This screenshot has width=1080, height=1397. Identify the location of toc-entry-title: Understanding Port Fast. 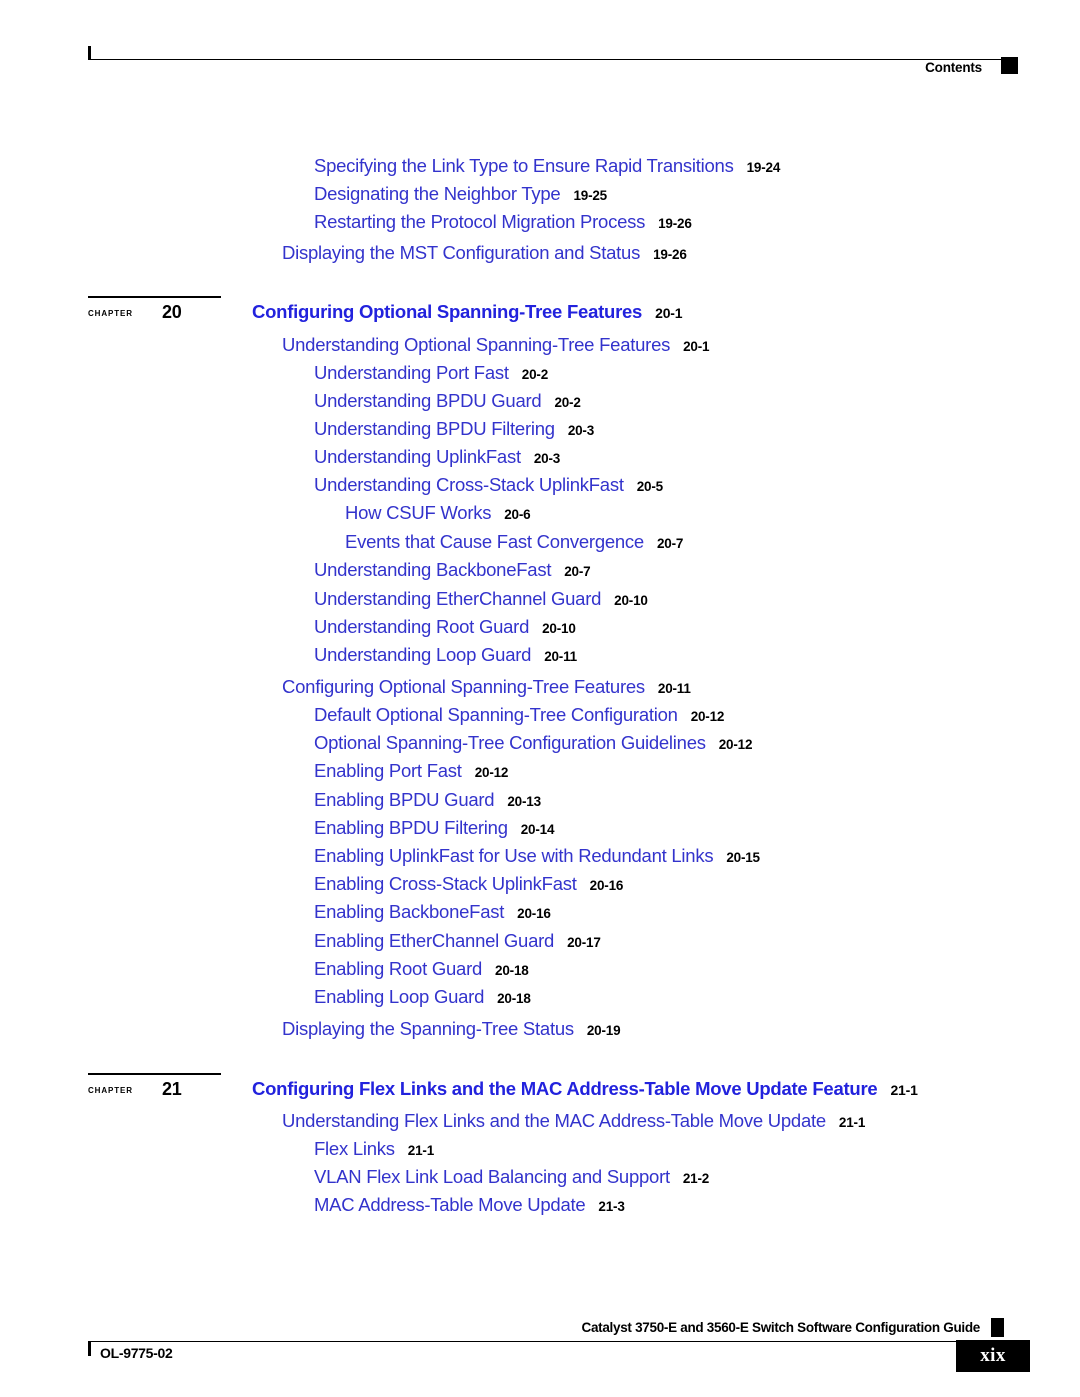
(411, 372).